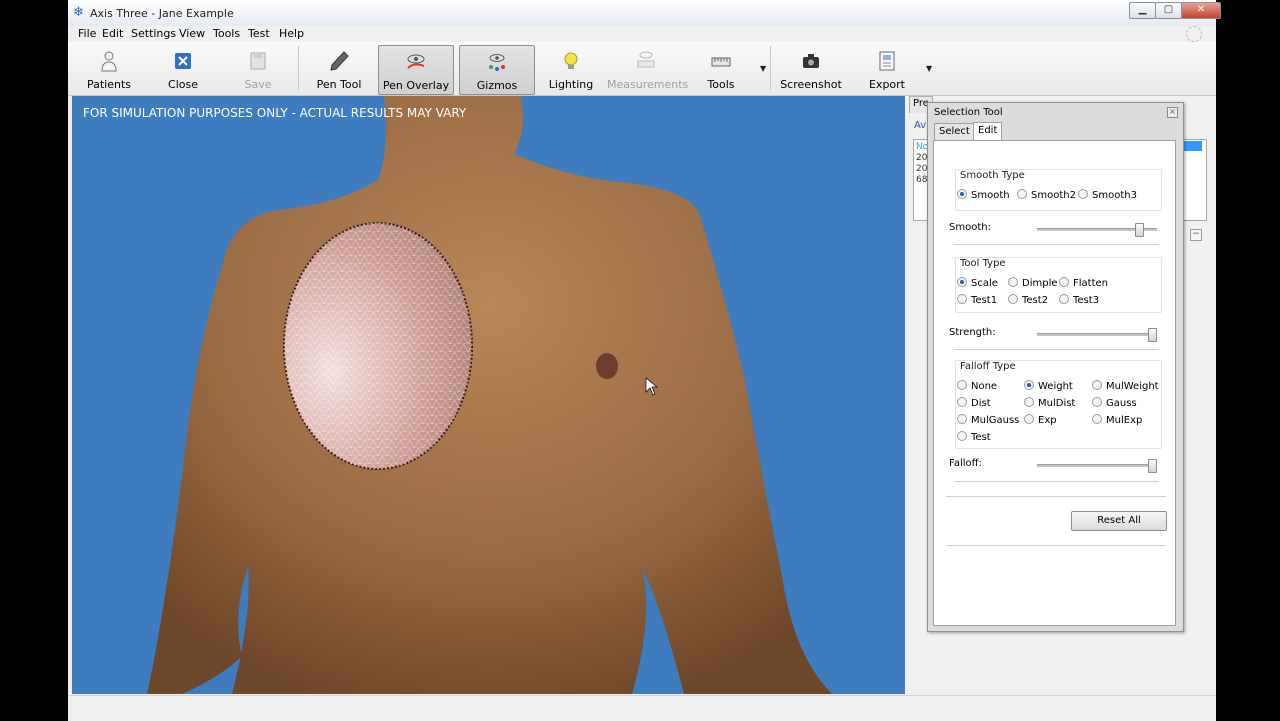 This screenshot has width=1280, height=721. Describe the element at coordinates (112, 33) in the screenshot. I see `menu-edit: Edit` at that location.